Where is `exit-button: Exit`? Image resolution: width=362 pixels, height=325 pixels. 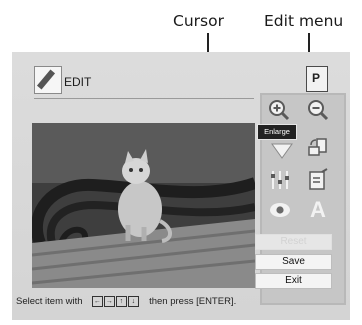
exit-button: Exit is located at coordinates (293, 281).